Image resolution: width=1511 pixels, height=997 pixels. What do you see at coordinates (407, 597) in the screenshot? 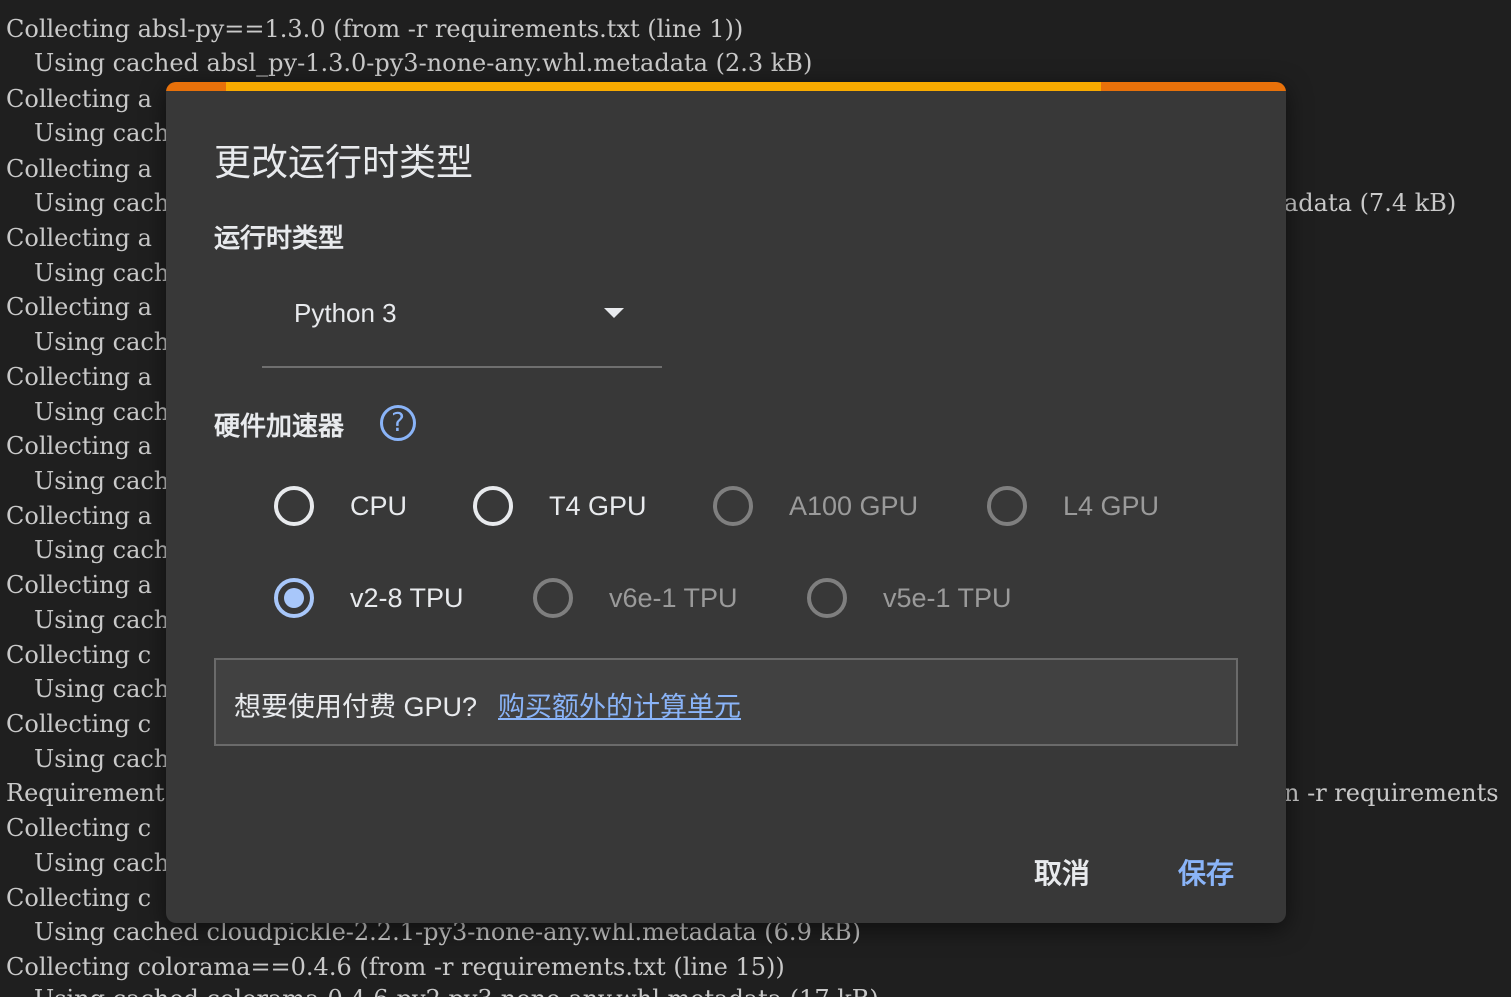
I see `accelerator-option-label: v2-8 TPU` at bounding box center [407, 597].